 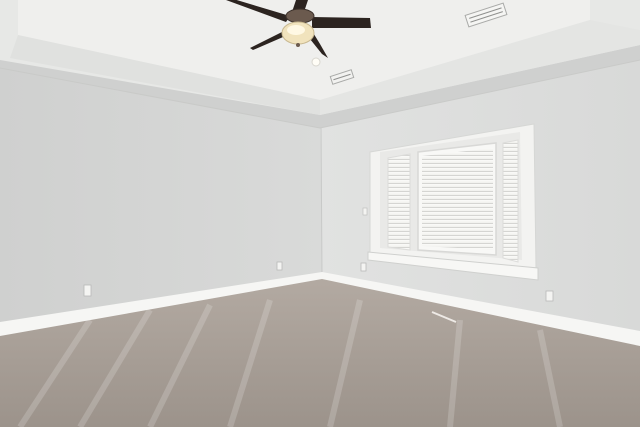 I want to click on fan-finial, so click(x=298, y=45).